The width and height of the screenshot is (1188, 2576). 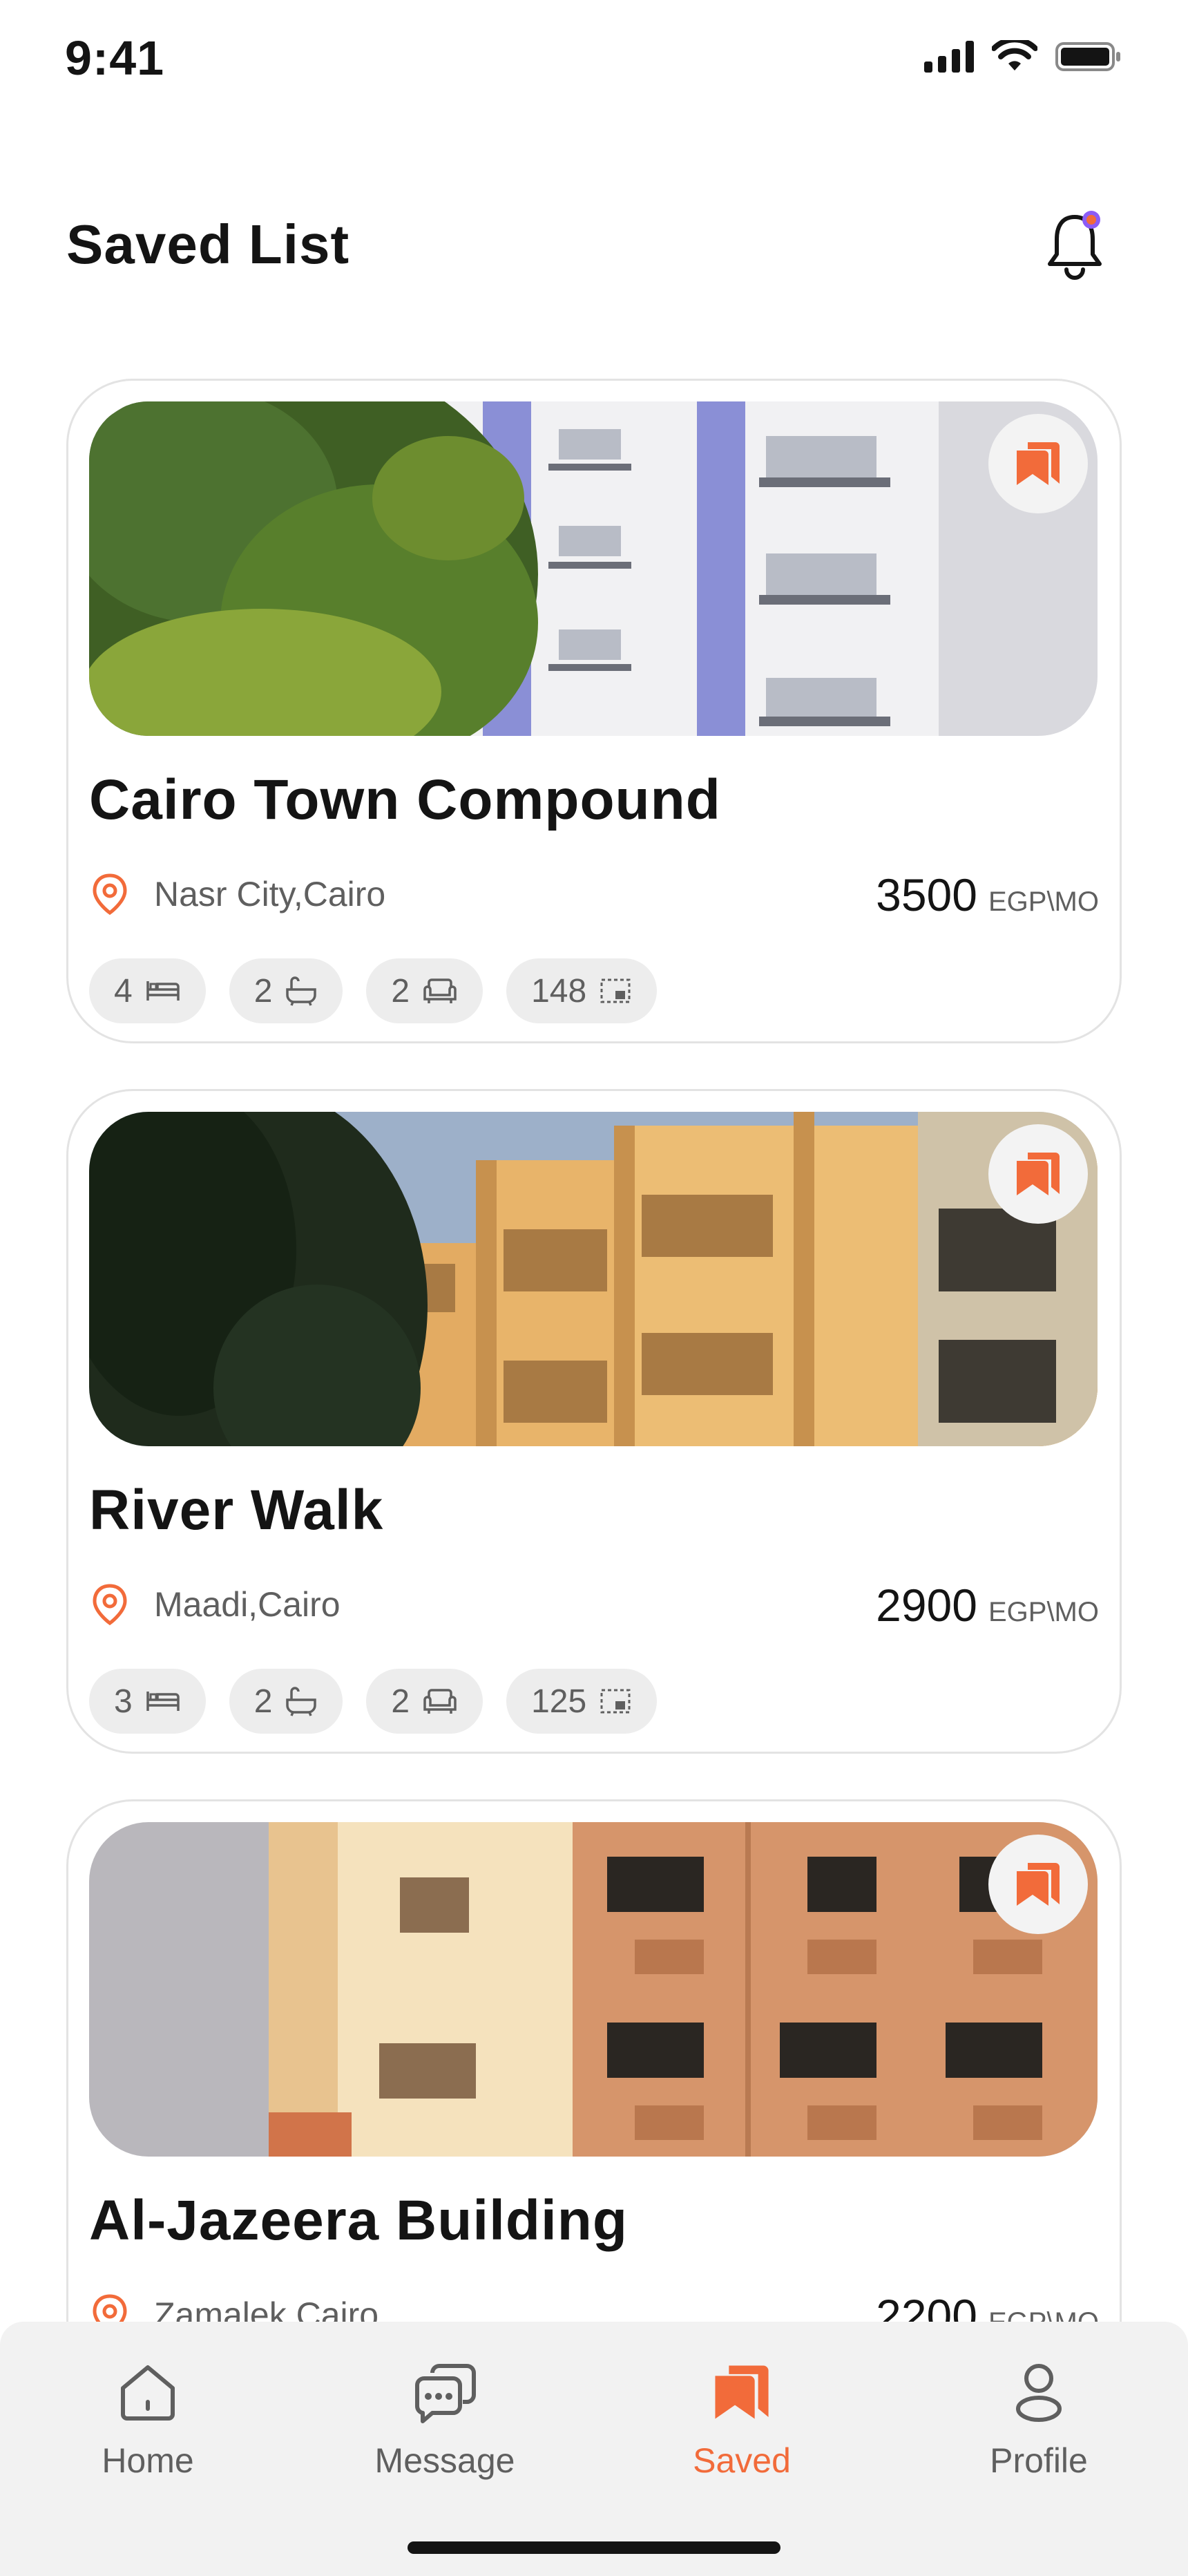 I want to click on profile-icon, so click(x=1039, y=2393).